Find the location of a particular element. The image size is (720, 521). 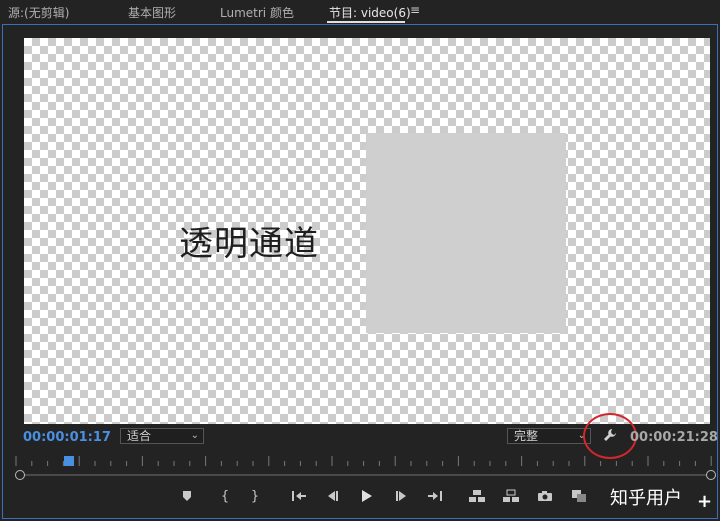

panel-tab-bar: 源:(无剪辑) 基本图形 Lumetri 颜色 节目: video(6) ≡ is located at coordinates (360, 12).